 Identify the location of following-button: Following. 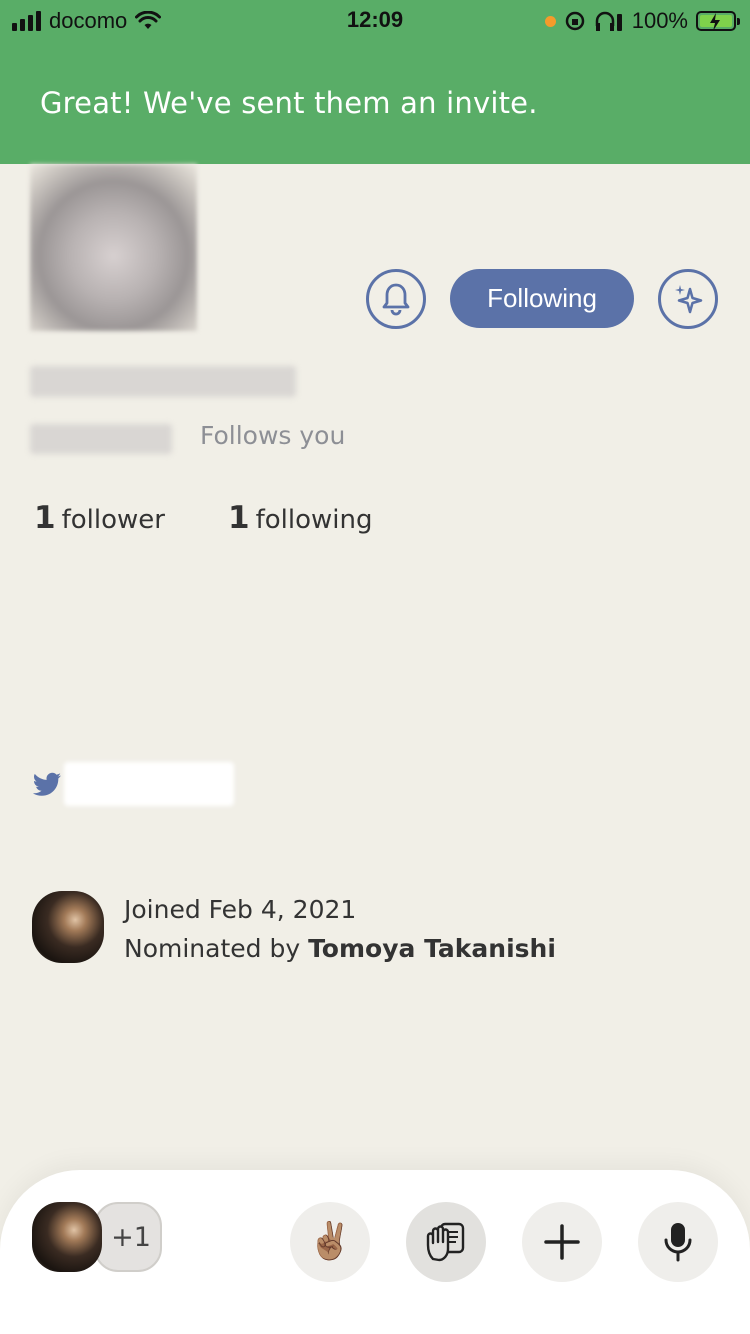
(542, 298).